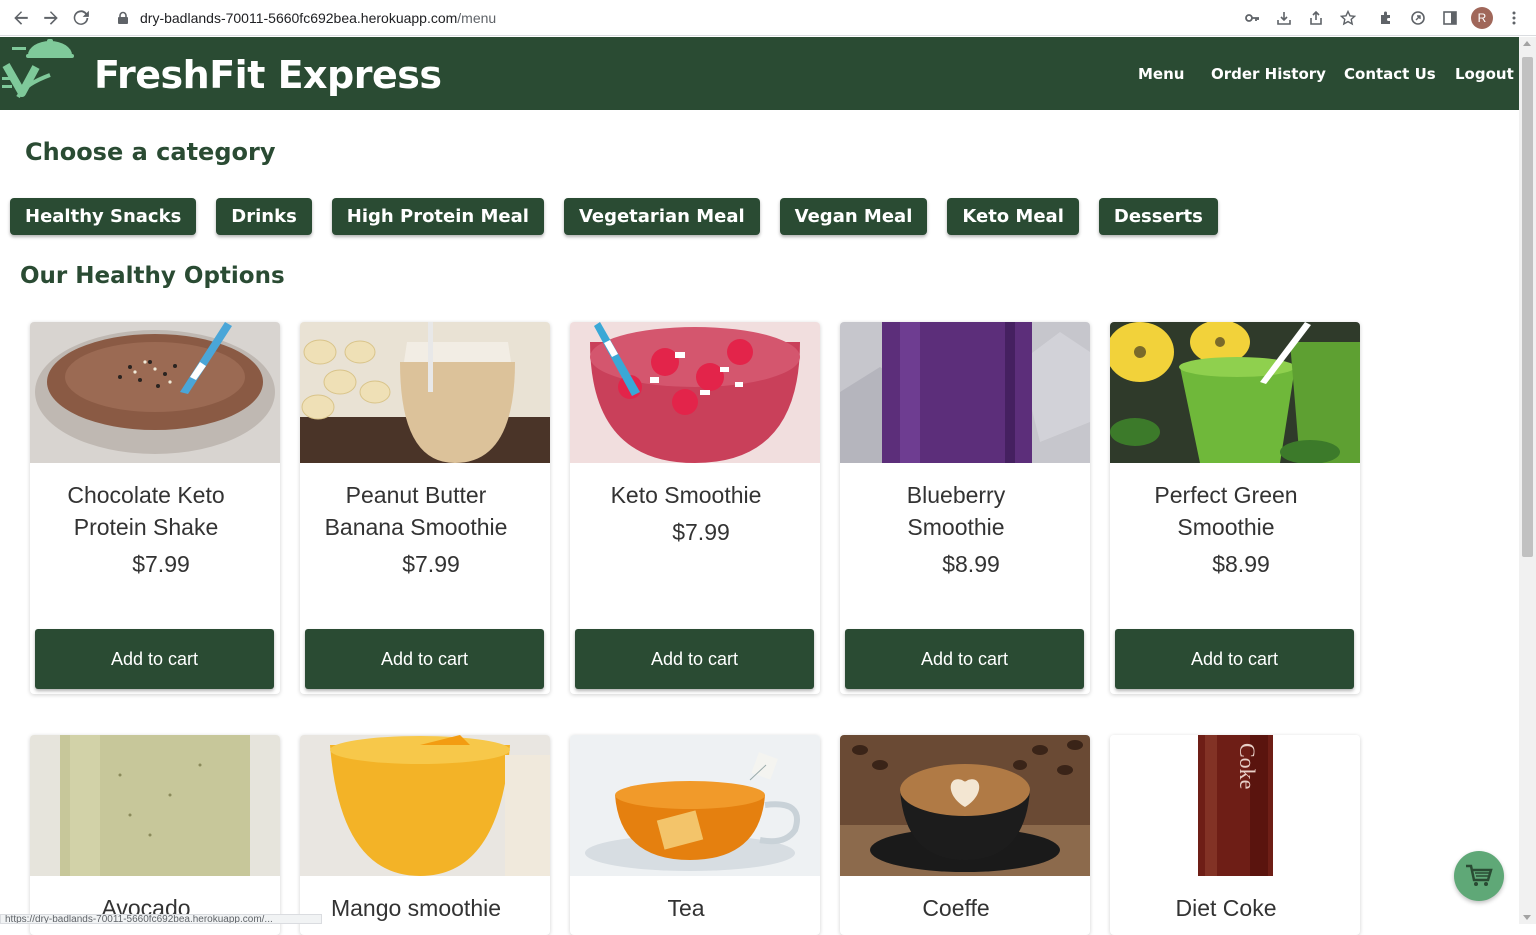  Describe the element at coordinates (1235, 805) in the screenshot. I see `diet-coke-image: Coke` at that location.